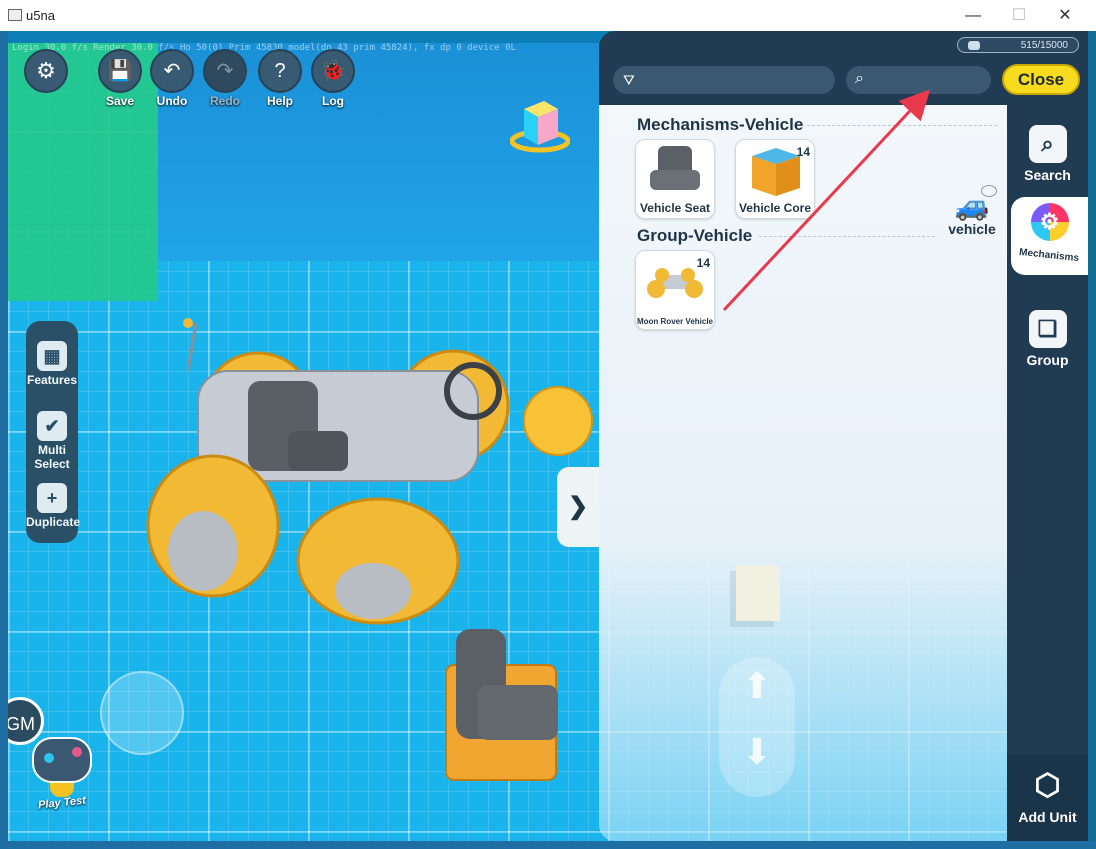 This screenshot has width=1096, height=849. I want to click on play-test-button: Play Test, so click(62, 777).